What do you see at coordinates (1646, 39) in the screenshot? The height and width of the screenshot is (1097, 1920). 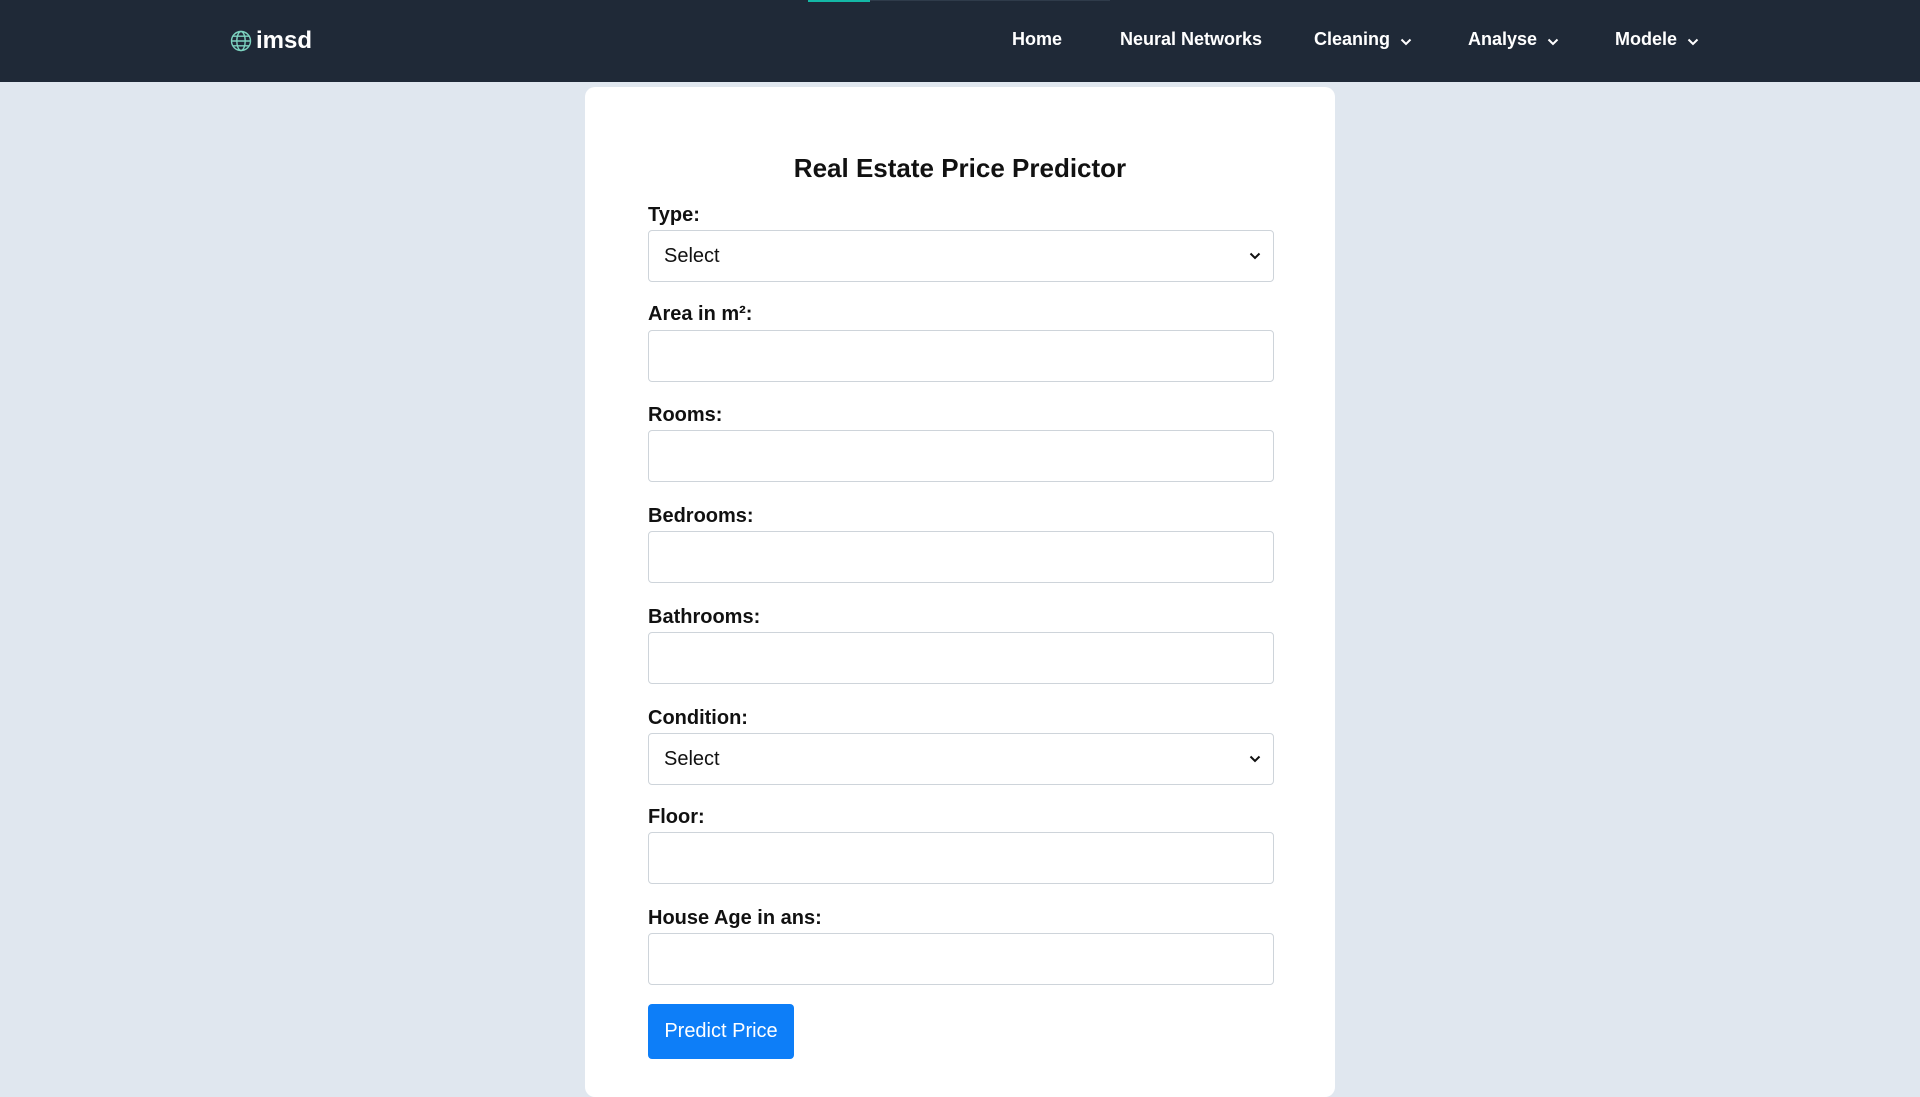 I see `nav-item-label: Modele` at bounding box center [1646, 39].